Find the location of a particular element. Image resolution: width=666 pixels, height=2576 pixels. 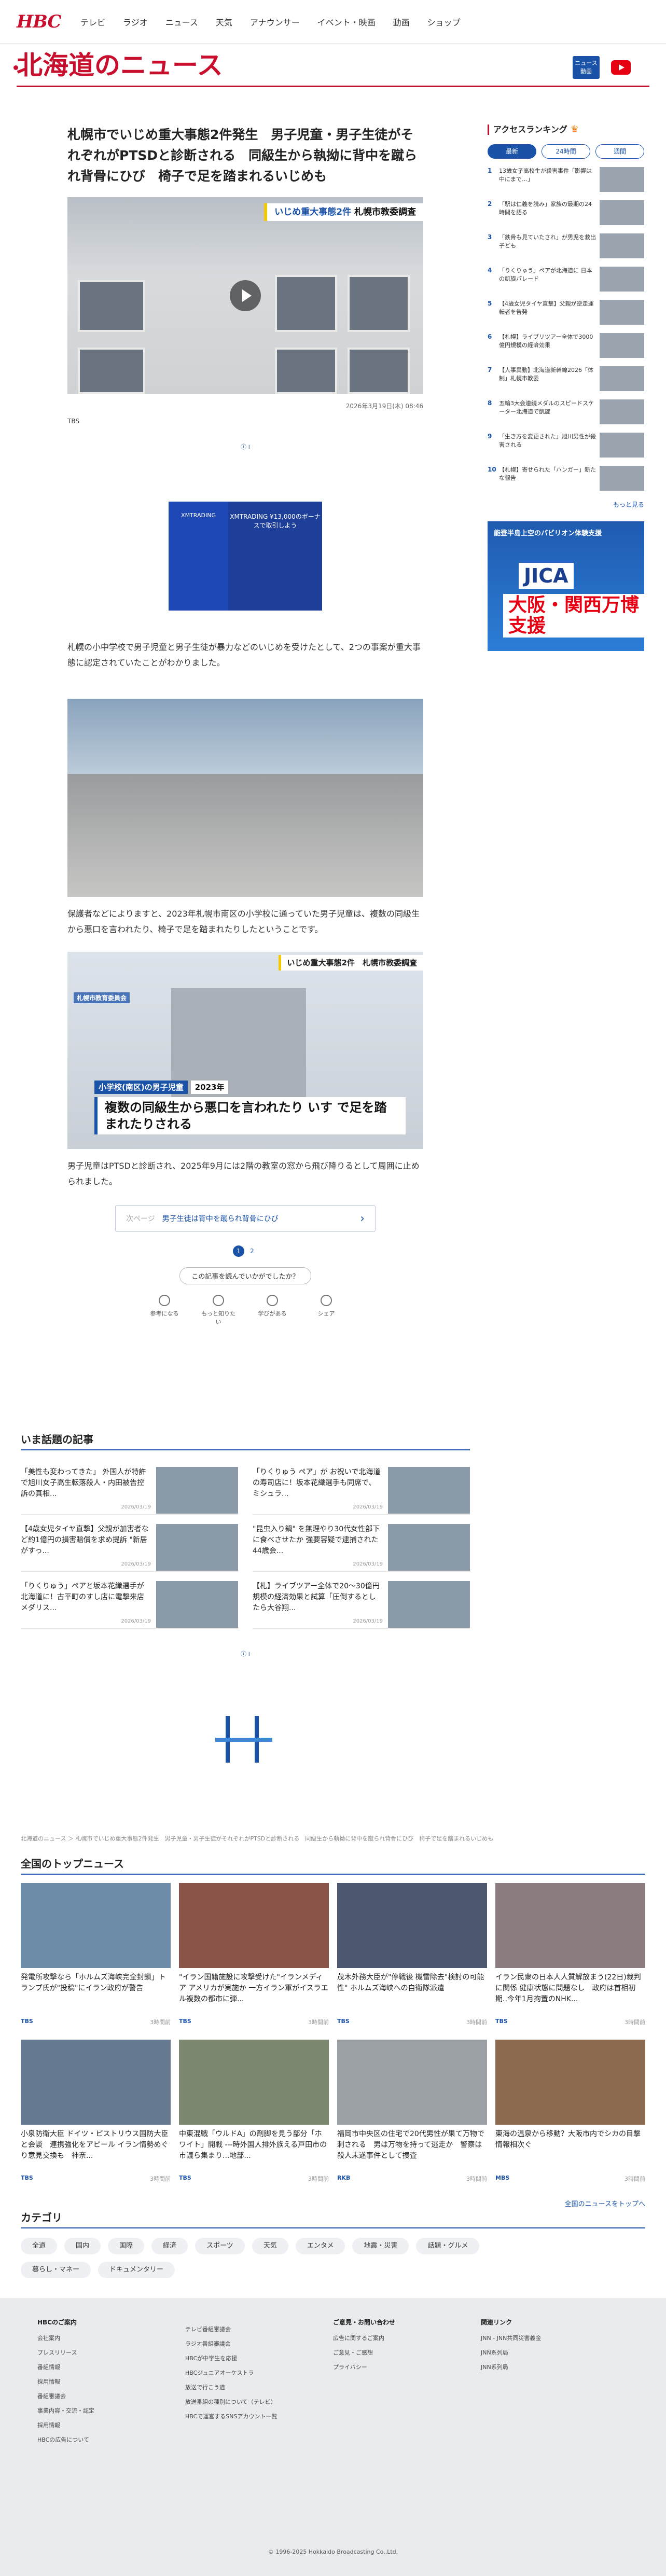

nav-tv: テレビ is located at coordinates (92, 22).